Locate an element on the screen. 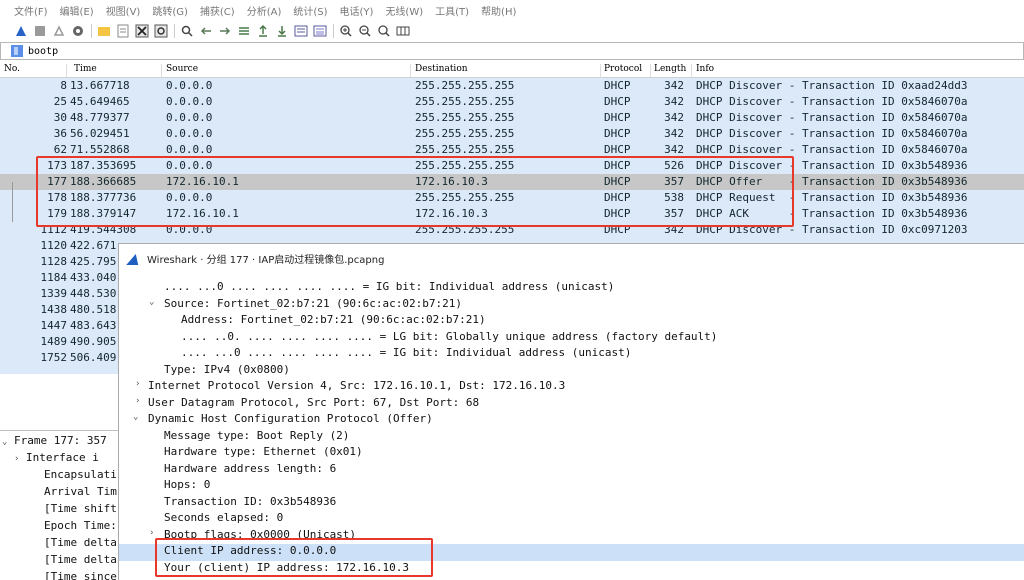  stop-icon is located at coordinates (40, 31).